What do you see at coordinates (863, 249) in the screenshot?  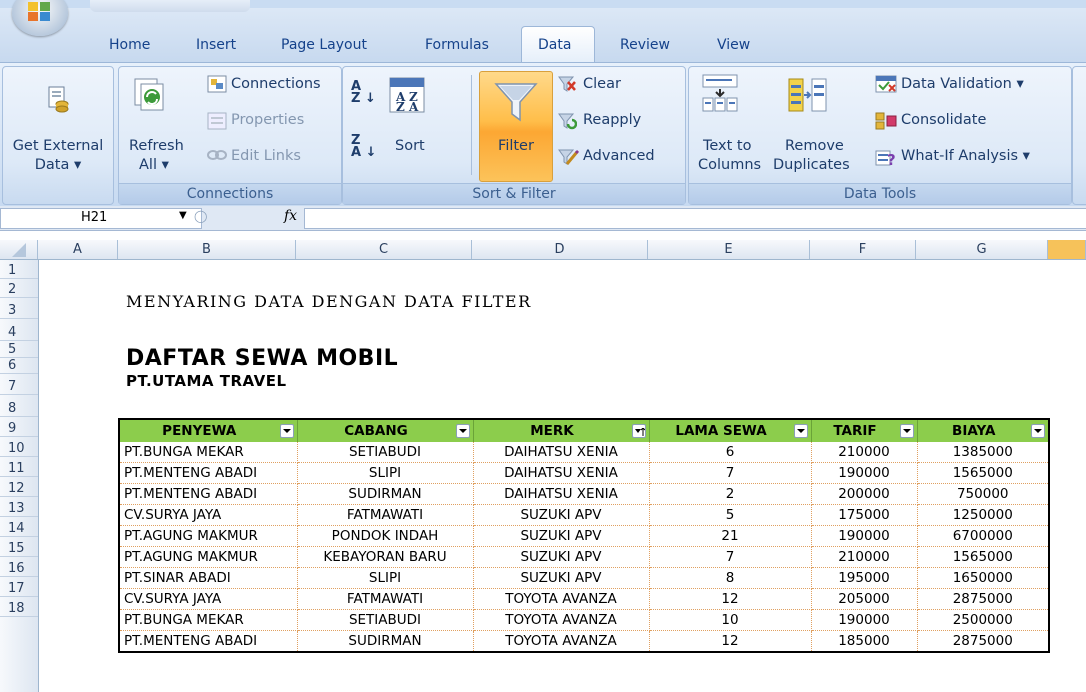 I see `column-header-f: F` at bounding box center [863, 249].